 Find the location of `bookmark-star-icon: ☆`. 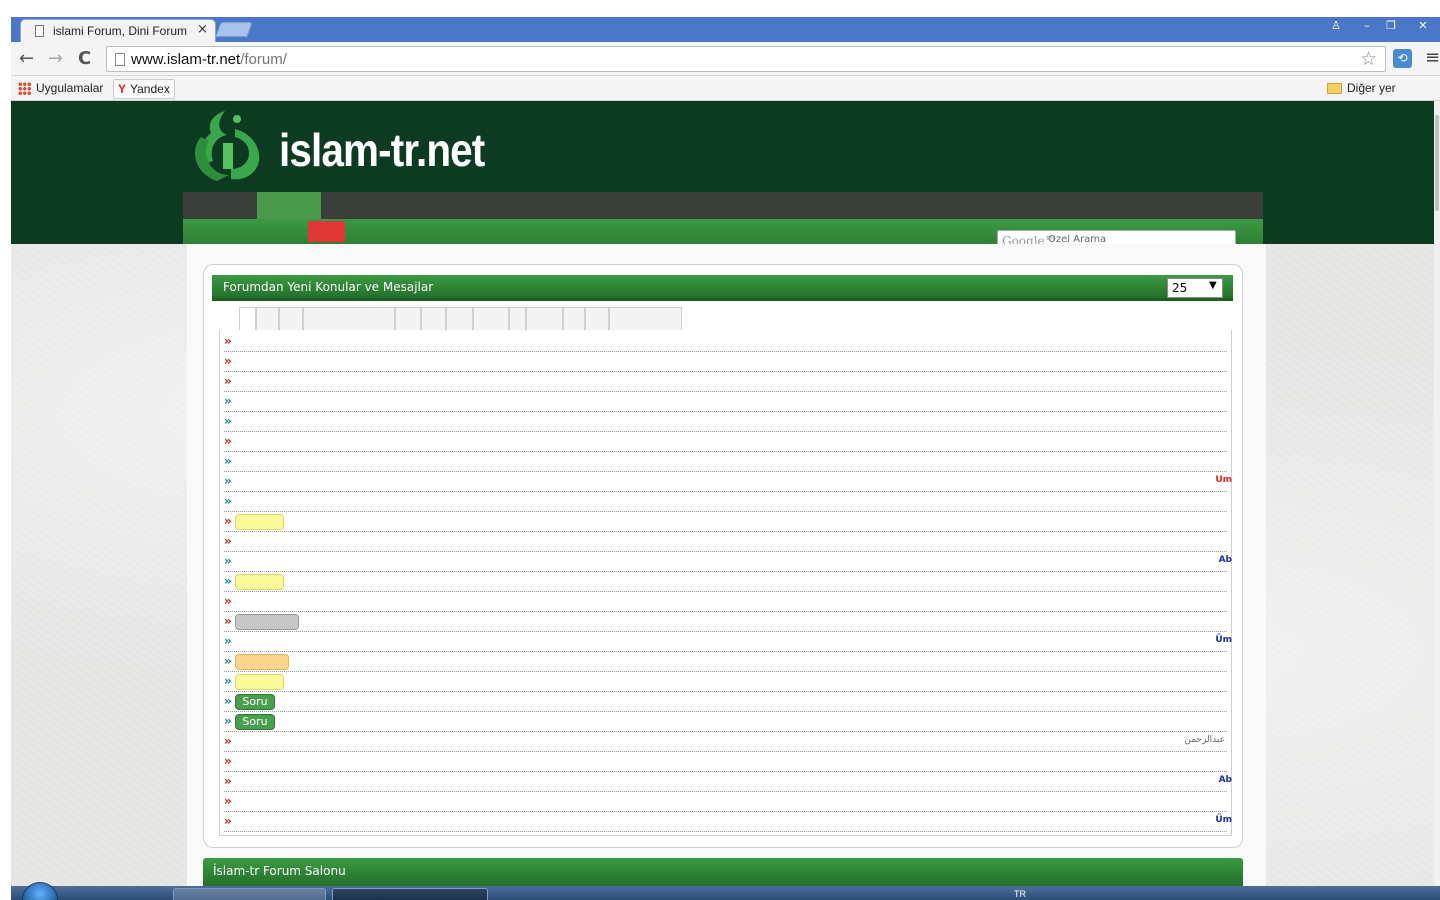

bookmark-star-icon: ☆ is located at coordinates (1368, 59).